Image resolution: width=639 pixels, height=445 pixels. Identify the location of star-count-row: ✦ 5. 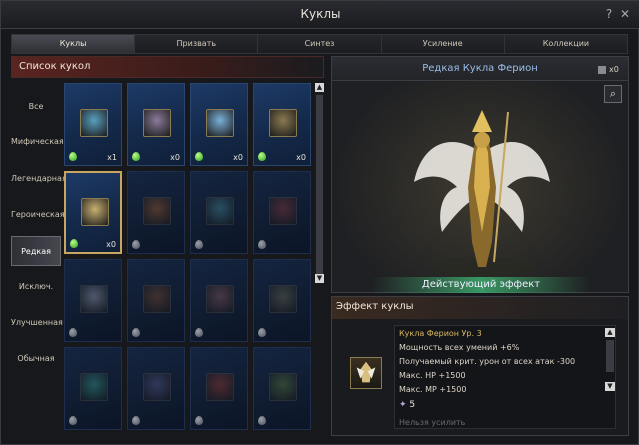
(407, 405).